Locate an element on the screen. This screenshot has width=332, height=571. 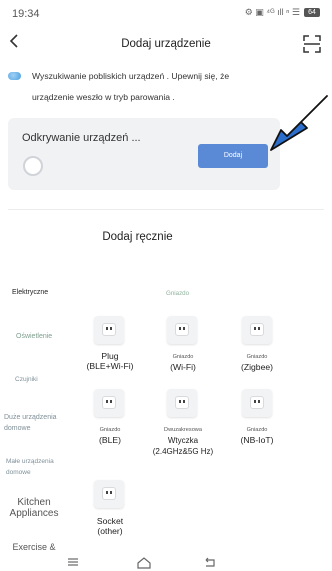
device-icon-socket-wifi is located at coordinates (182, 330).